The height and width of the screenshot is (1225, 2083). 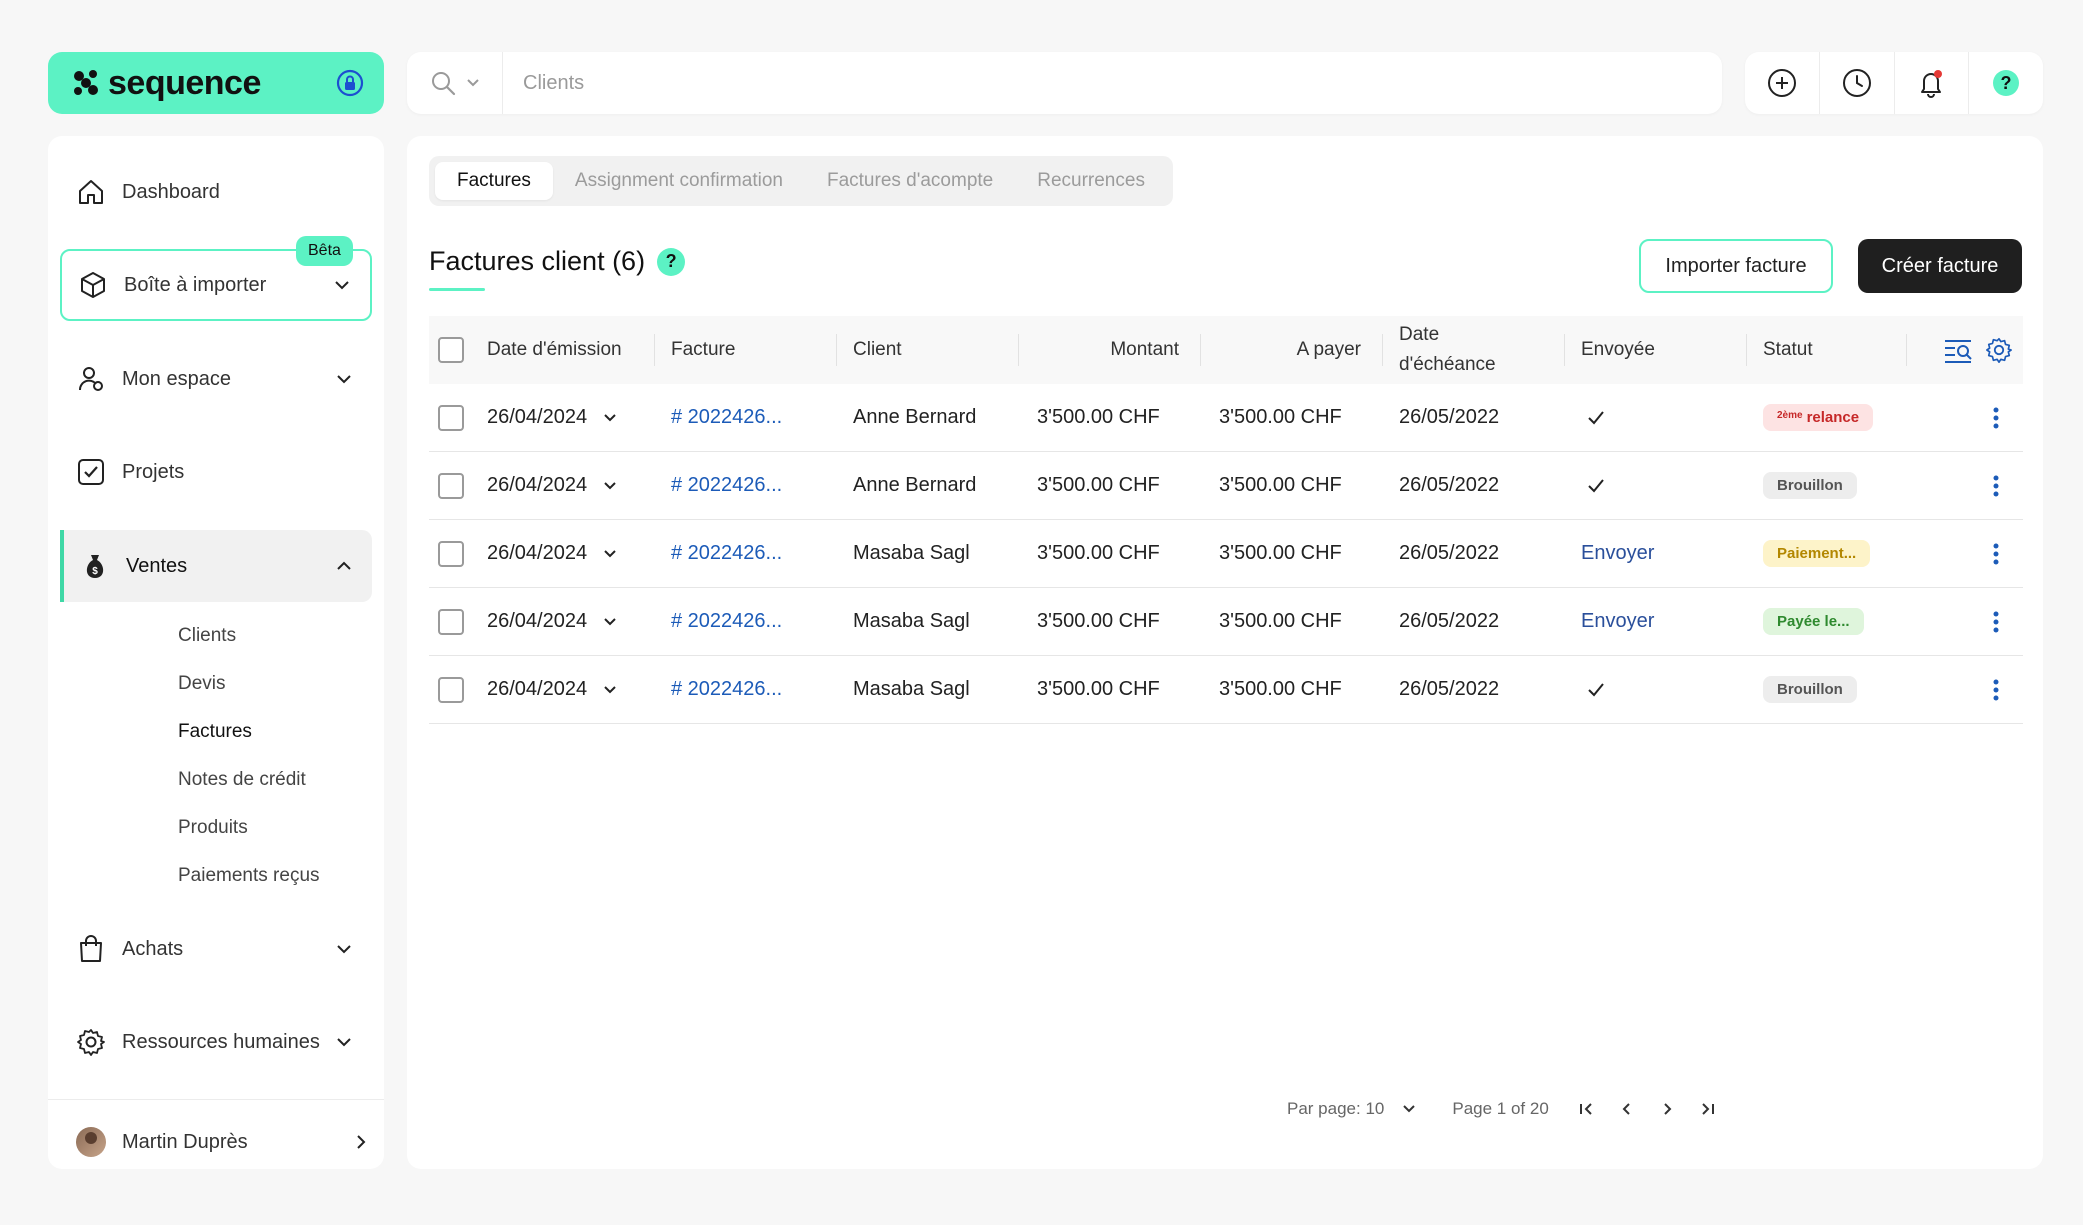 What do you see at coordinates (1707, 1109) in the screenshot?
I see `last-page-button` at bounding box center [1707, 1109].